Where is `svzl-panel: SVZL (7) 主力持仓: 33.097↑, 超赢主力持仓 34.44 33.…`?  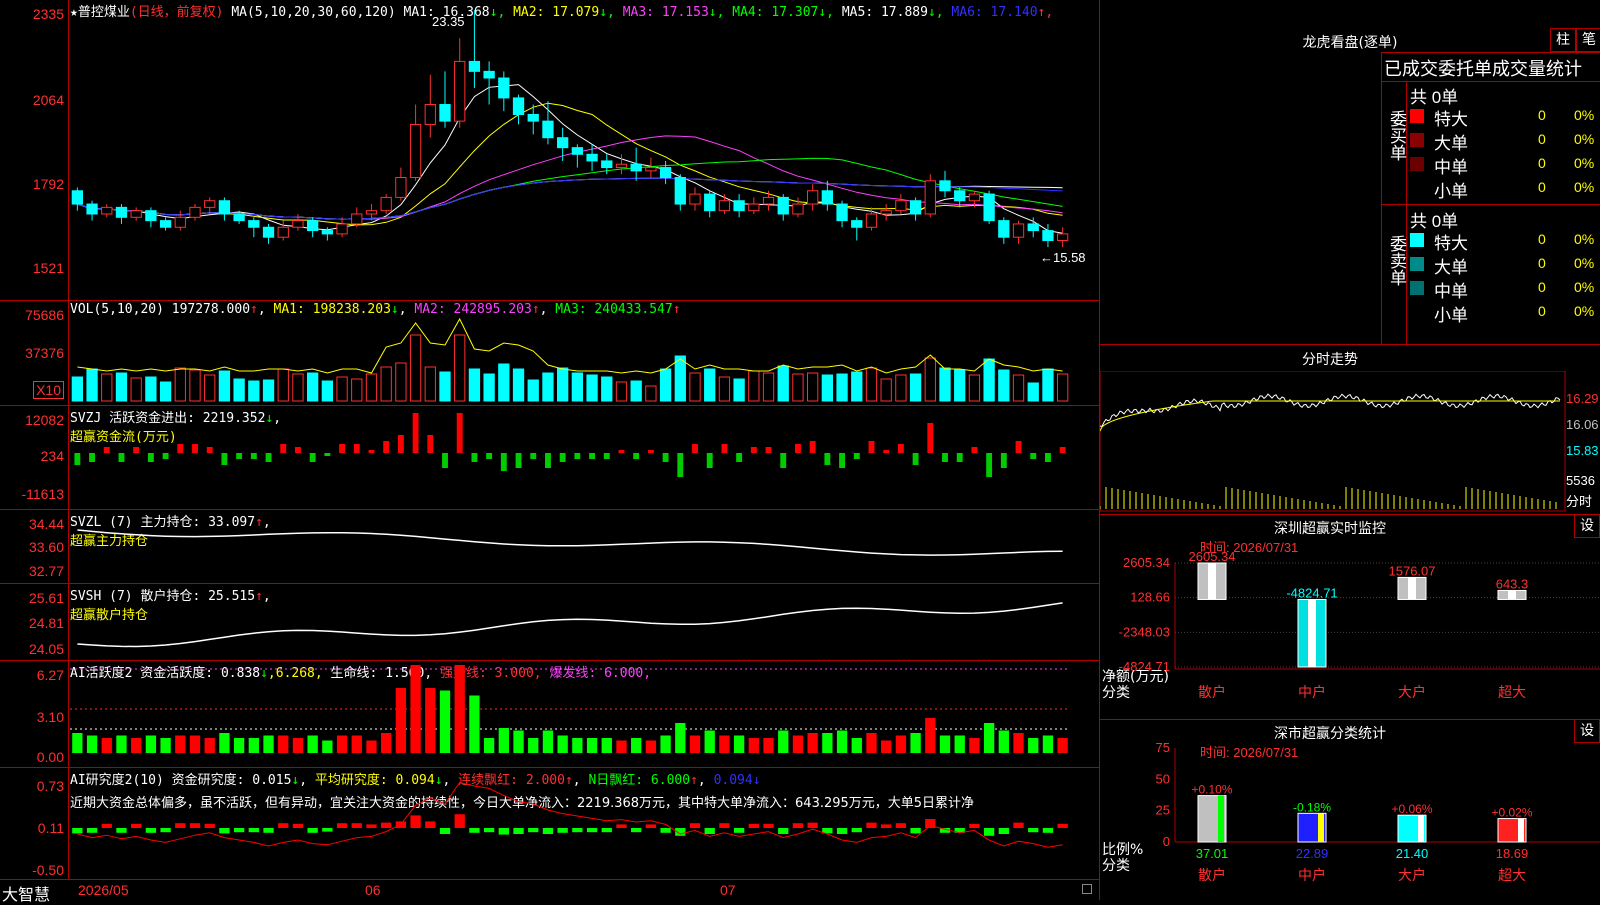 svzl-panel: SVZL (7) 主力持仓: 33.097↑, 超赢主力持仓 34.44 33.… is located at coordinates (550, 546).